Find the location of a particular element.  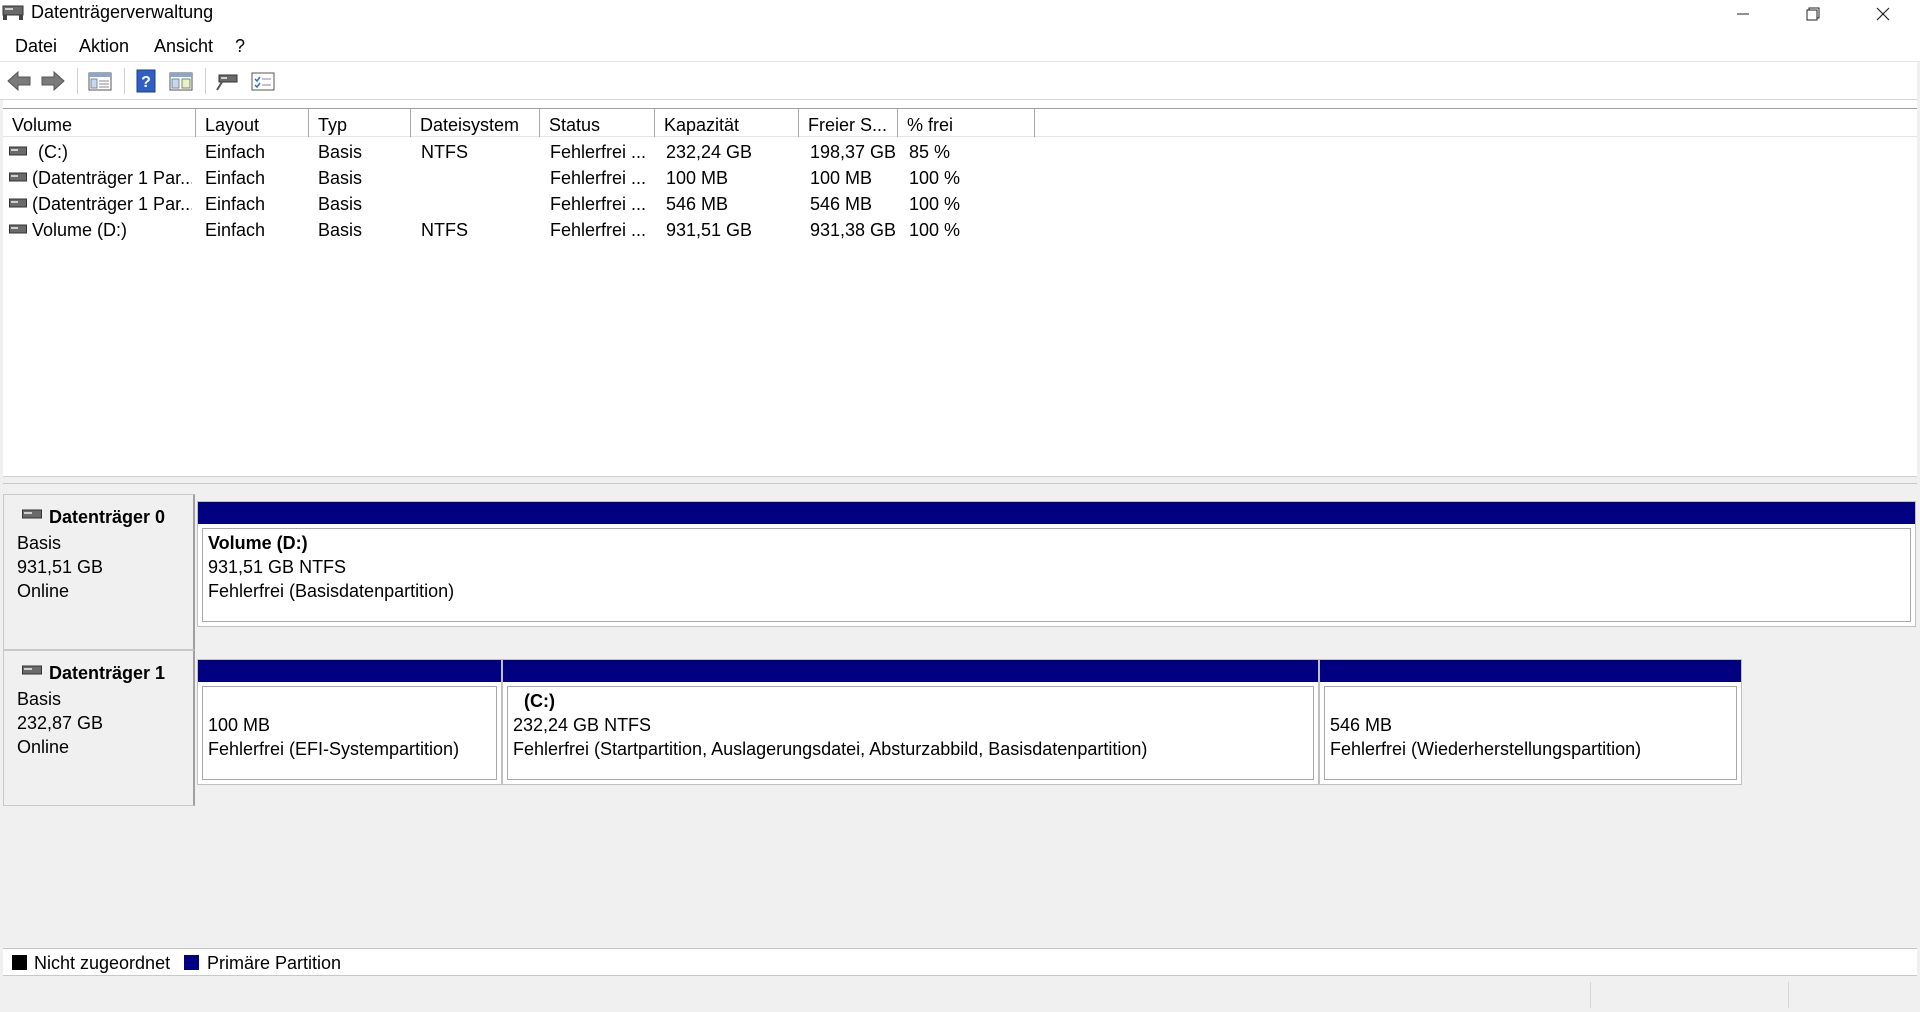

disk-name: Datenträger 0 is located at coordinates (107, 517).